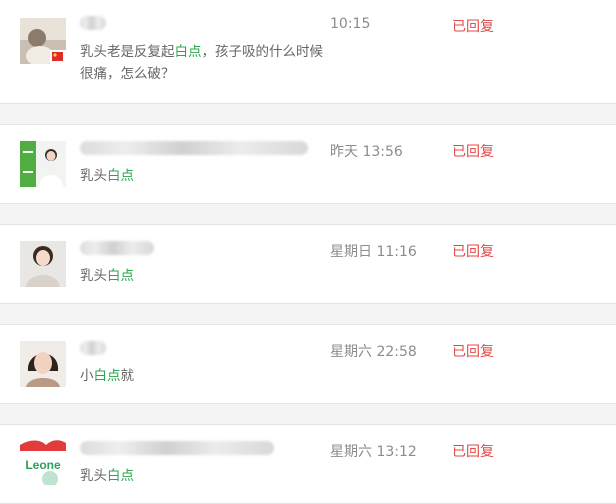  I want to click on message-line: 很痛，怎么破？, so click(201, 74).